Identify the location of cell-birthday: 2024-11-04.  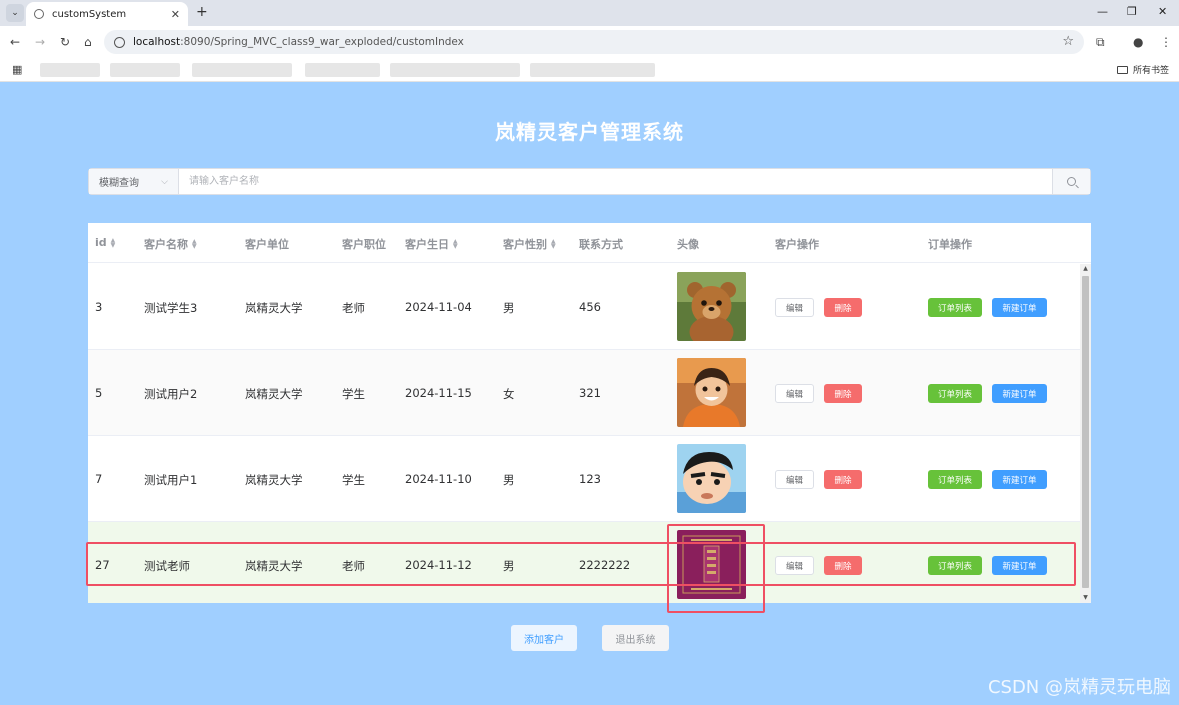
(438, 307).